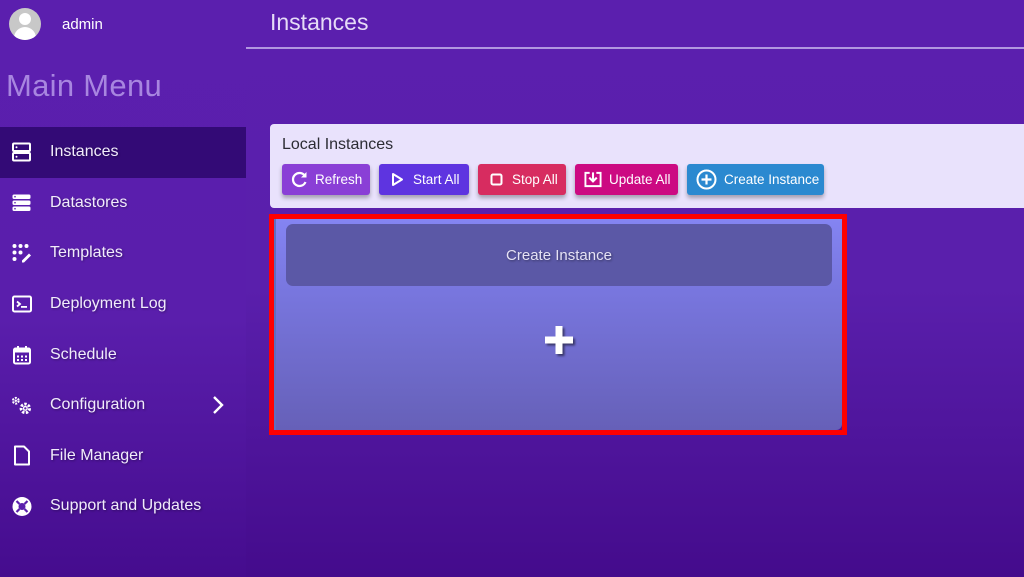 This screenshot has width=1024, height=577. I want to click on start-all-label: Start All, so click(436, 179).